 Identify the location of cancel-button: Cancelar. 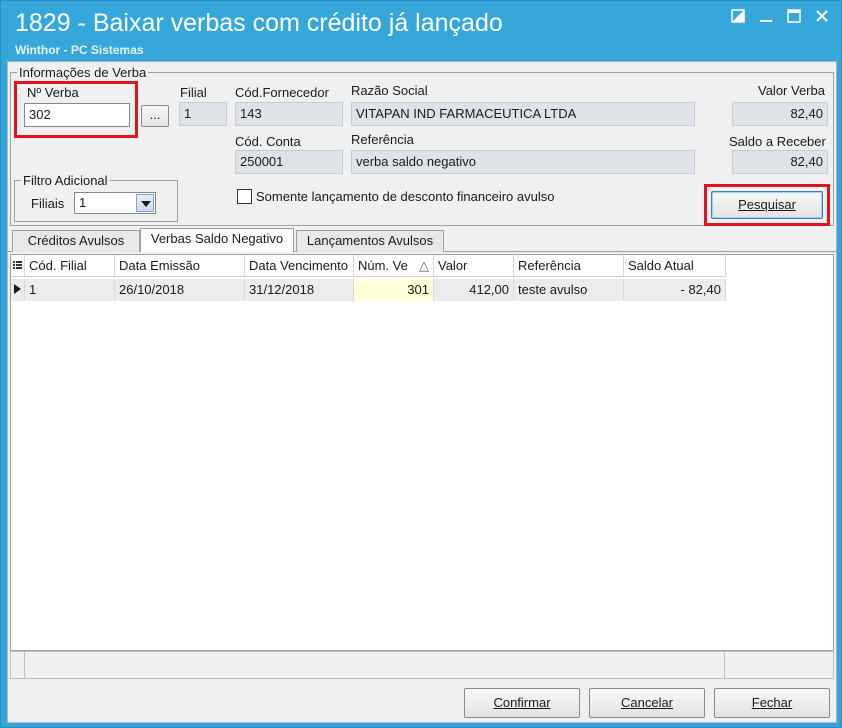
(647, 703).